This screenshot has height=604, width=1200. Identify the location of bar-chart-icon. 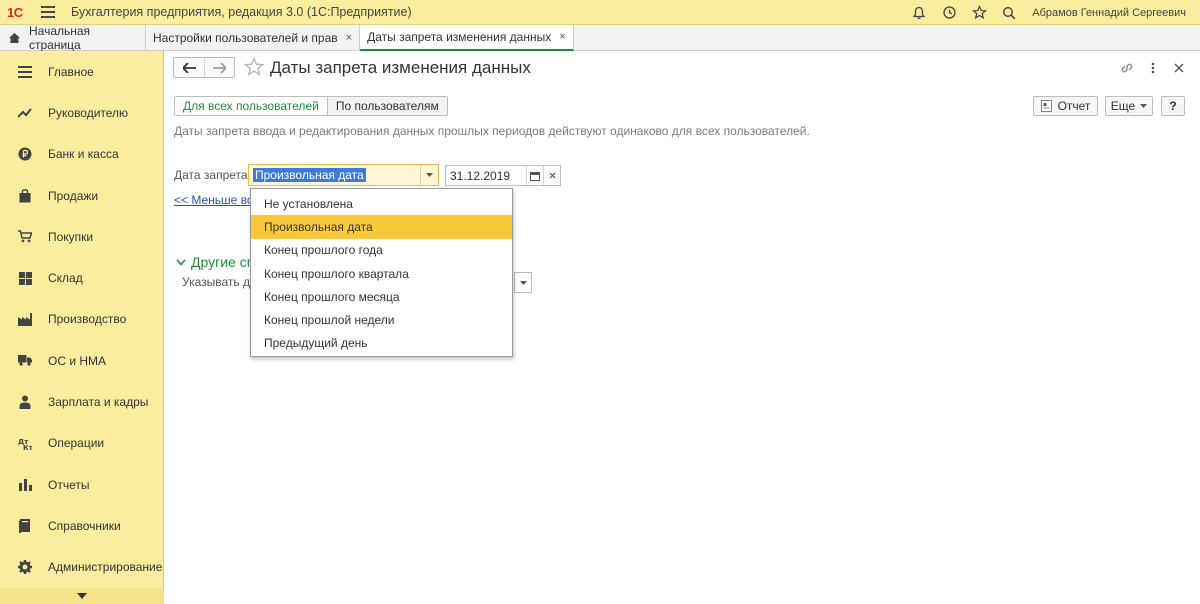
(25, 485).